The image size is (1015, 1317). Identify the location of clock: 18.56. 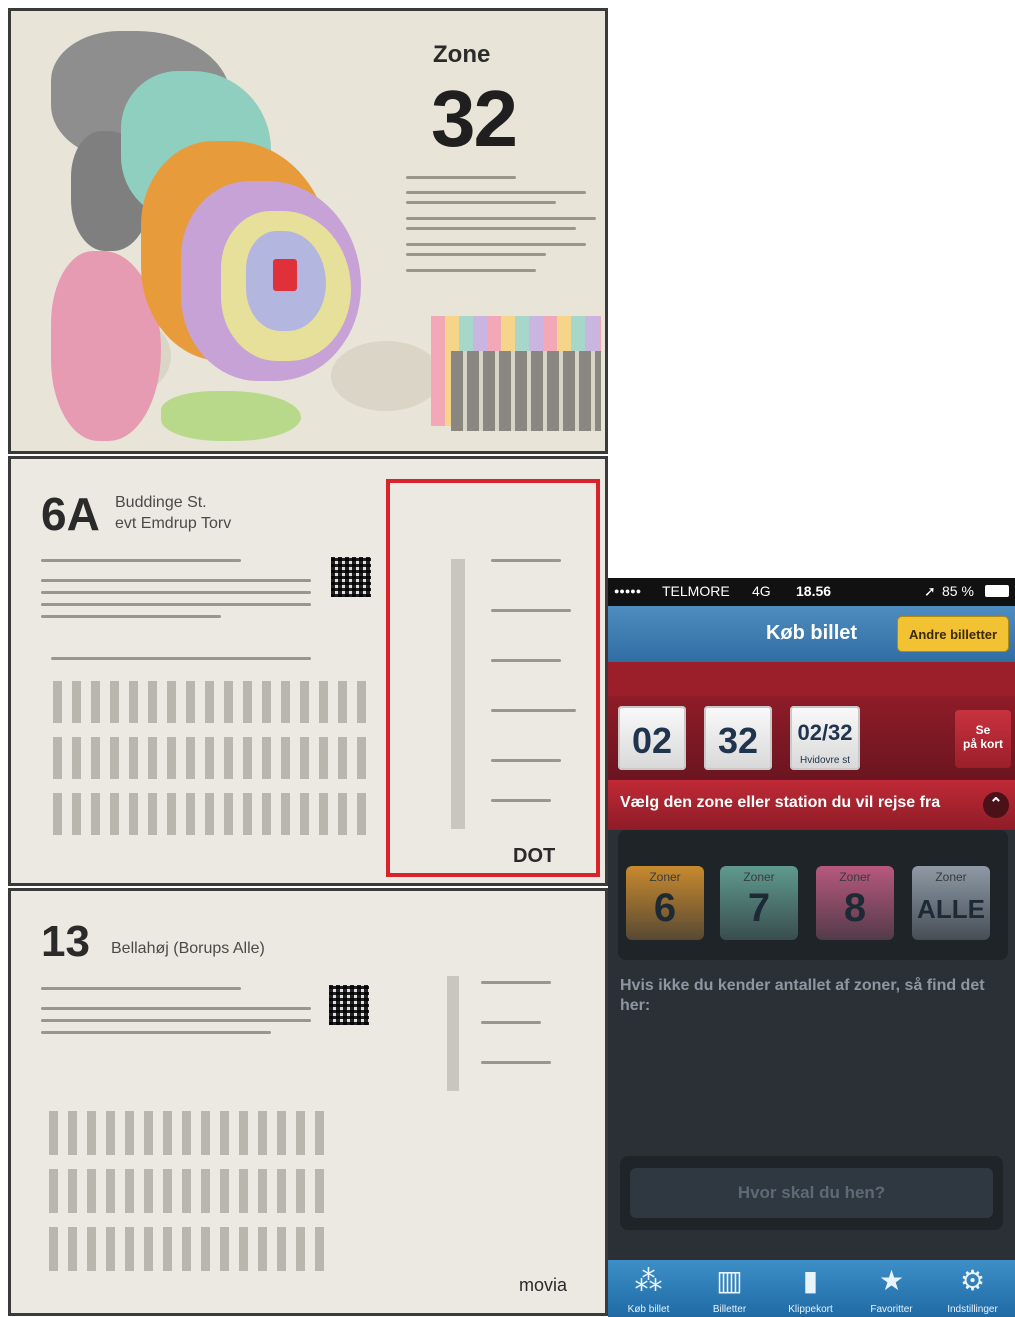
(814, 591).